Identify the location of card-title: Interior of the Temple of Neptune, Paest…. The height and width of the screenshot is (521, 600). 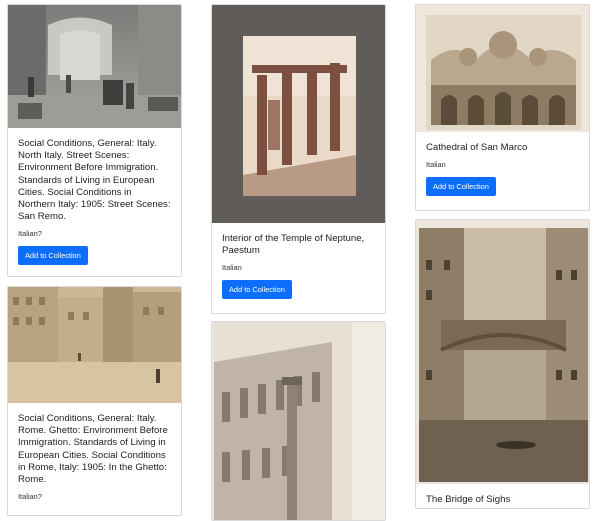
(298, 245).